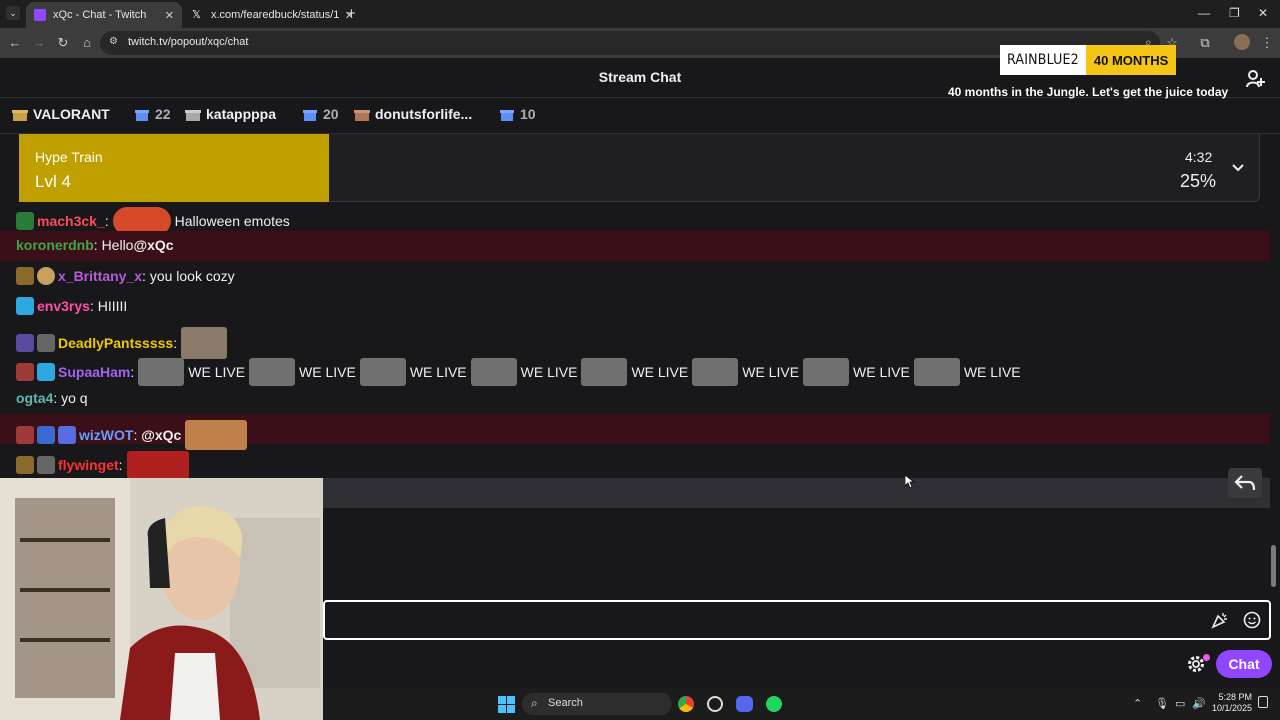 Image resolution: width=1280 pixels, height=720 pixels. Describe the element at coordinates (744, 704) in the screenshot. I see `discord-icon` at that location.